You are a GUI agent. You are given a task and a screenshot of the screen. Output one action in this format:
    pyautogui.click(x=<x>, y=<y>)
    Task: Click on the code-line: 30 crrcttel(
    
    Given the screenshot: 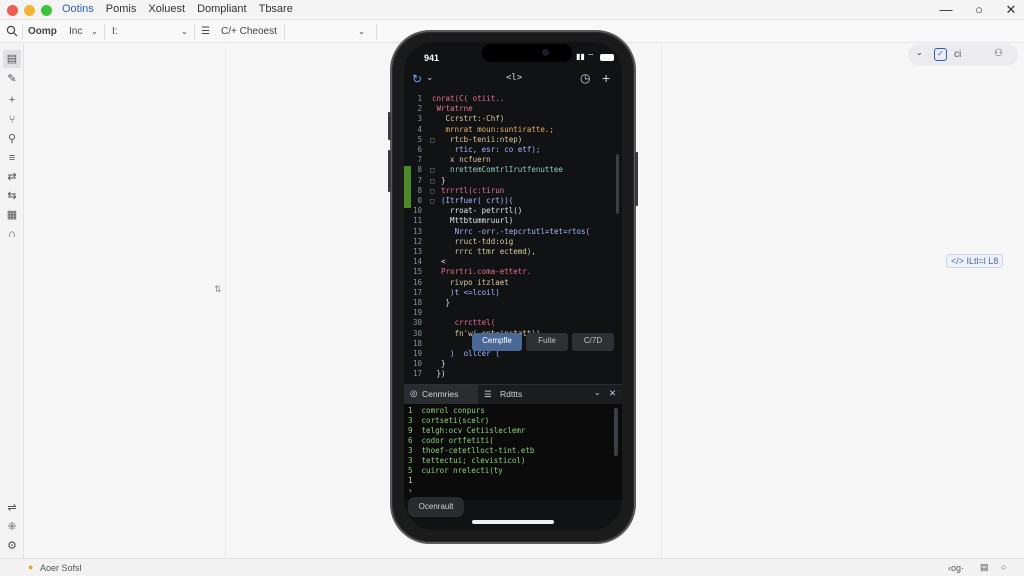 What is the action you would take?
    pyautogui.click(x=513, y=323)
    